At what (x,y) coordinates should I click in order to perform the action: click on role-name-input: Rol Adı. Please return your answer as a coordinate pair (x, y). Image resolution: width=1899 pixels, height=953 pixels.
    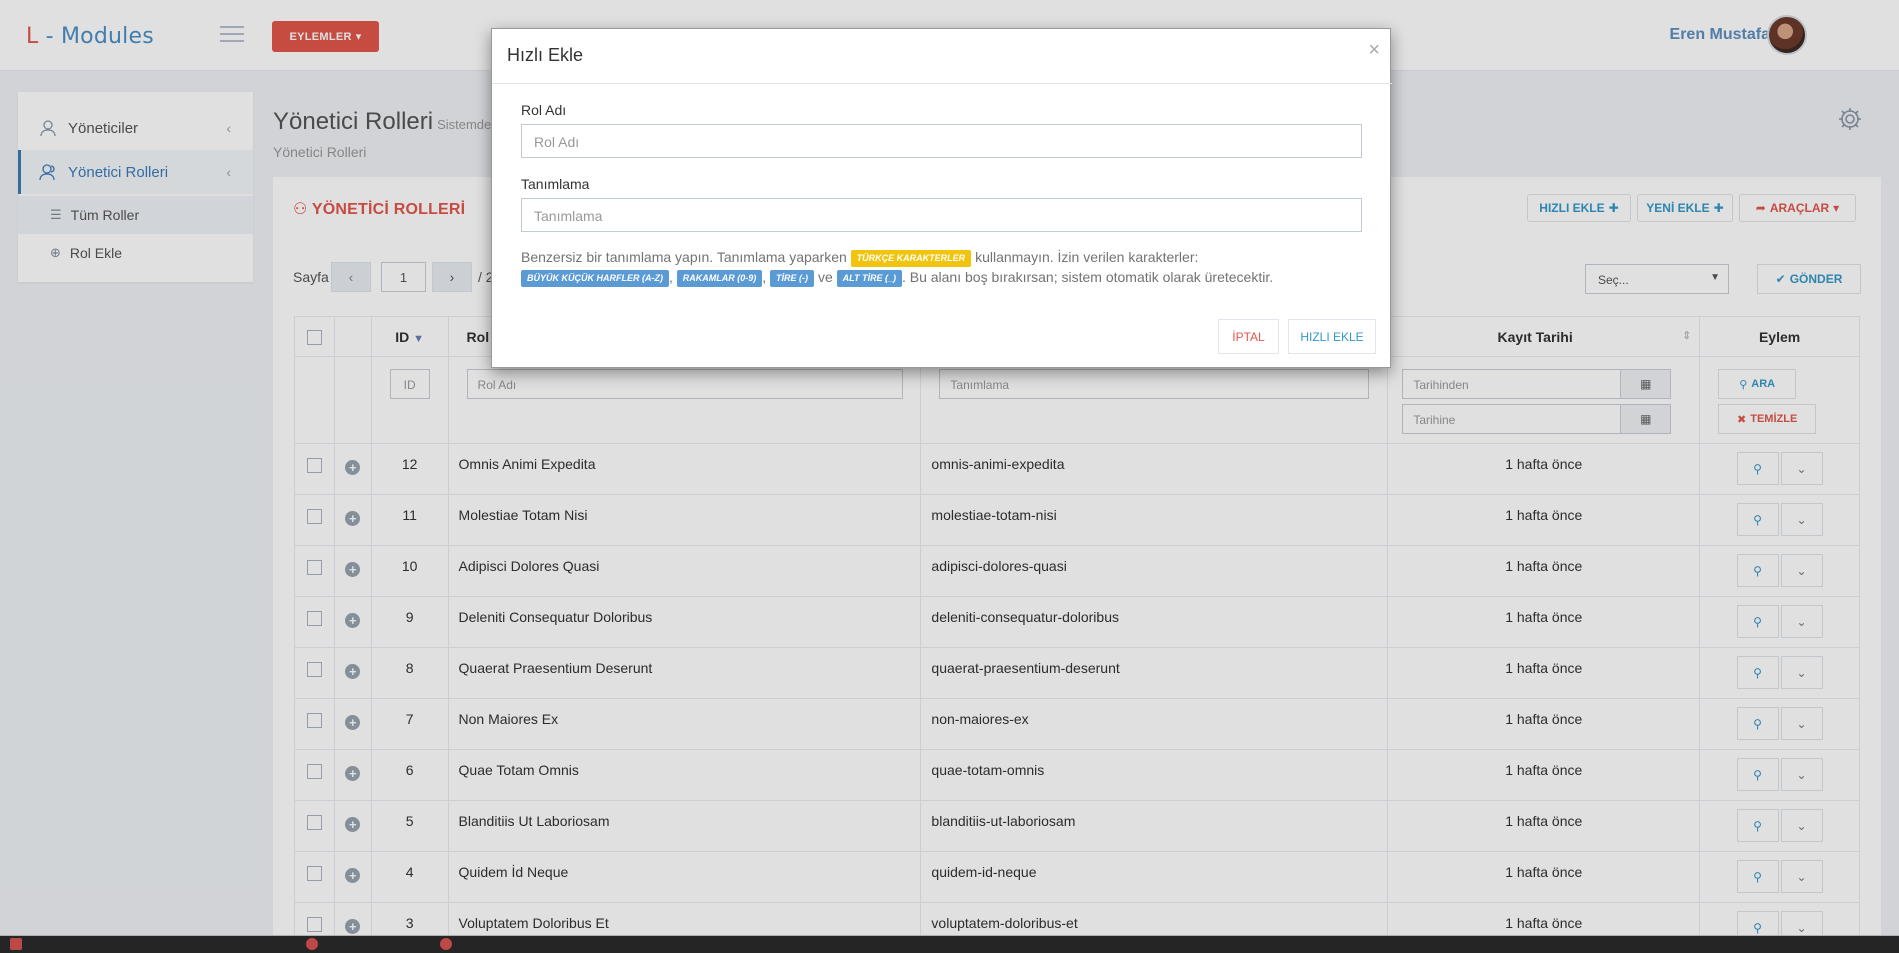
    Looking at the image, I should click on (941, 141).